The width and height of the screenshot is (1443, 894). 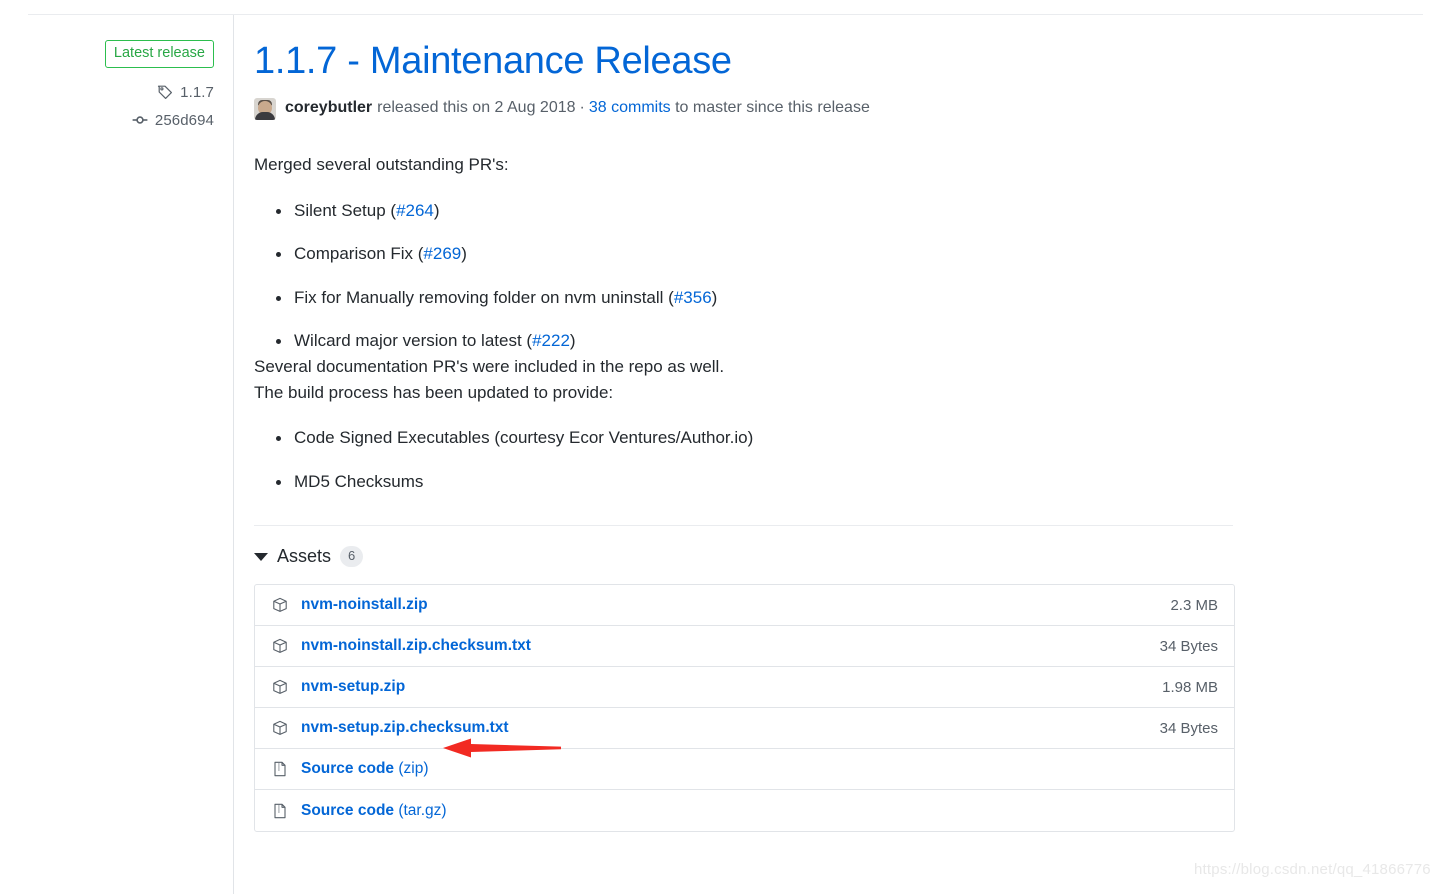 What do you see at coordinates (749, 556) in the screenshot?
I see `assets-header: Assets 6` at bounding box center [749, 556].